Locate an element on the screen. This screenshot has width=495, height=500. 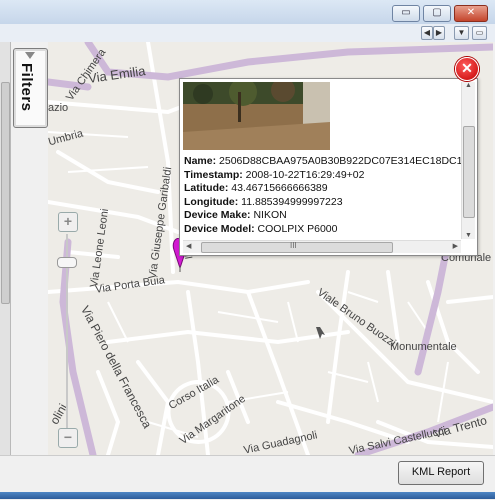
zoom-out-button: − is located at coordinates (68, 438).